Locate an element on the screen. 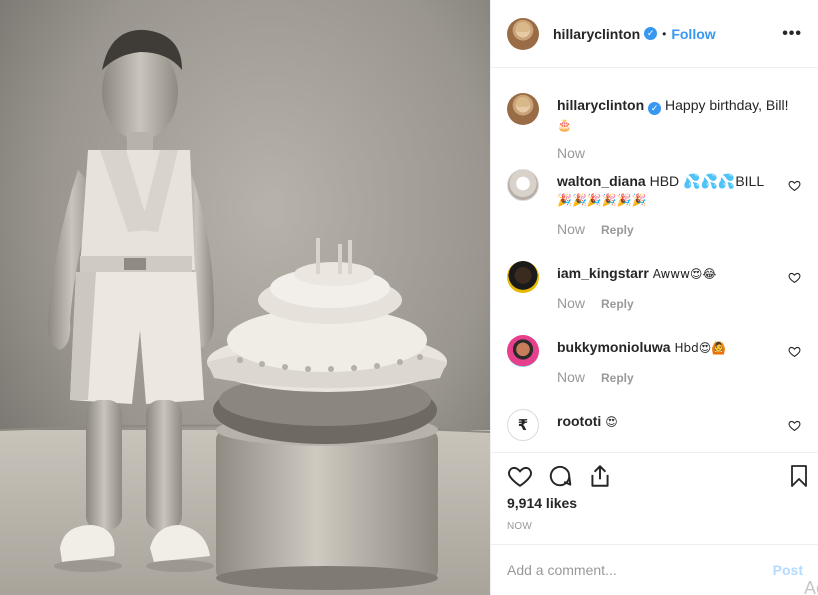 The height and width of the screenshot is (595, 818). post-comment-button: Post is located at coordinates (788, 570).